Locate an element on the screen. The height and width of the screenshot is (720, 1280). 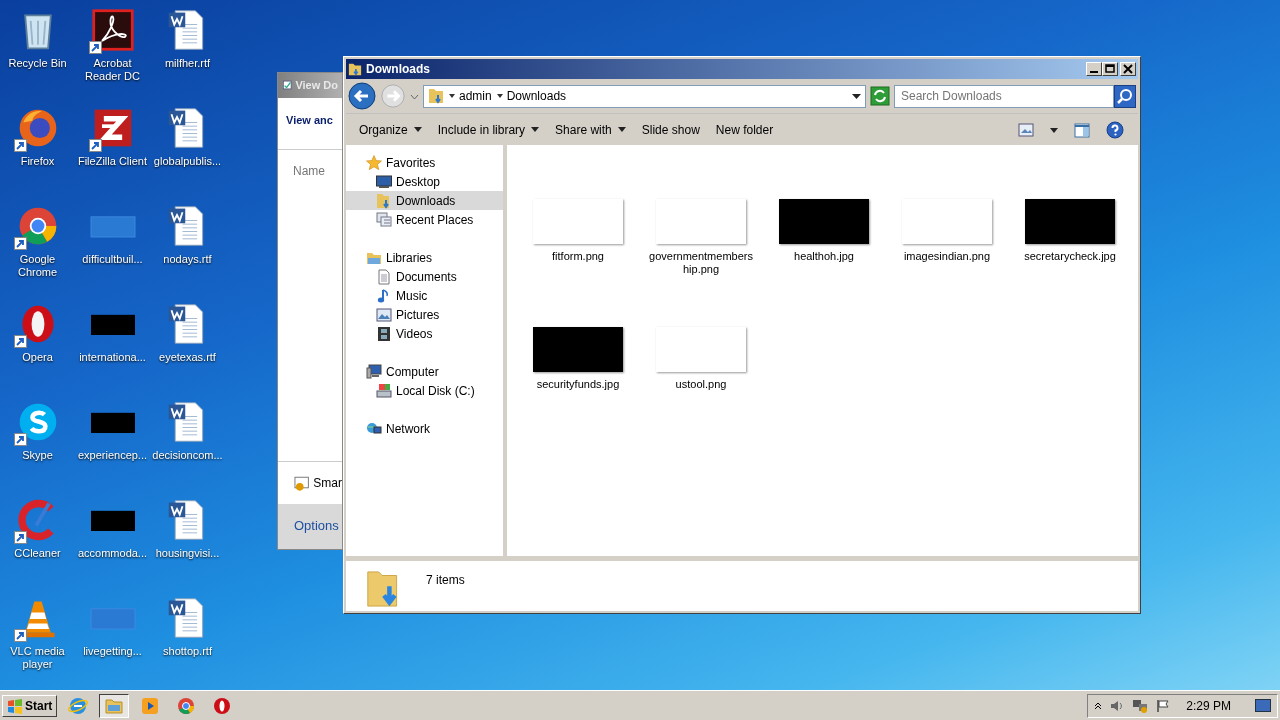
toolbar-button: Organize is located at coordinates (390, 129).